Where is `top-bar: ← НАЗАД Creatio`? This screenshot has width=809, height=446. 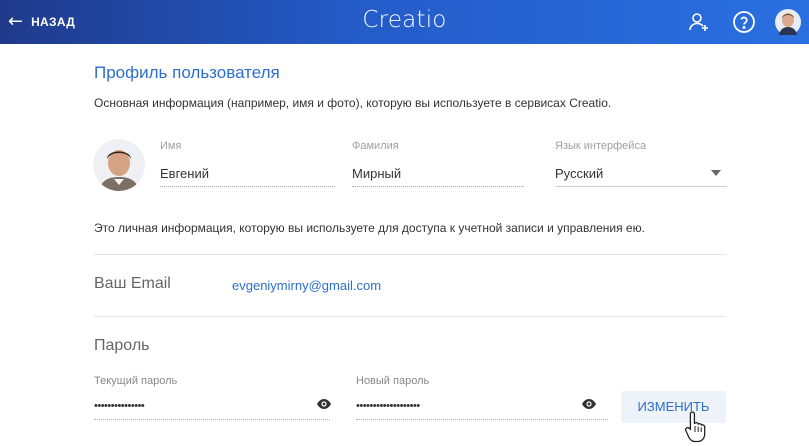 top-bar: ← НАЗАД Creatio is located at coordinates (404, 22).